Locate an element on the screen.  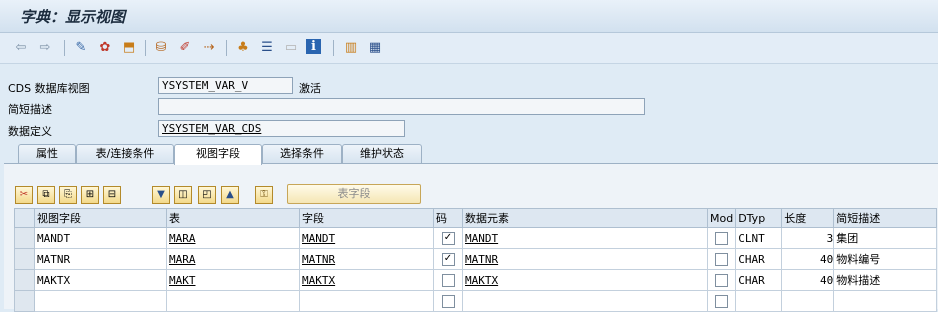
key-cell is located at coordinates (448, 280).